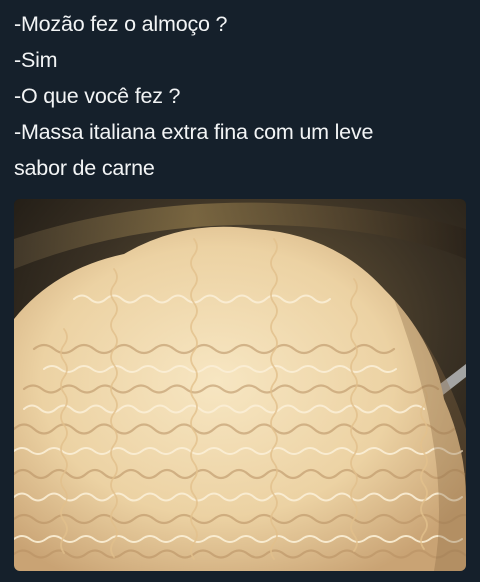  I want to click on dialogue-line-2: -Sim, so click(36, 60).